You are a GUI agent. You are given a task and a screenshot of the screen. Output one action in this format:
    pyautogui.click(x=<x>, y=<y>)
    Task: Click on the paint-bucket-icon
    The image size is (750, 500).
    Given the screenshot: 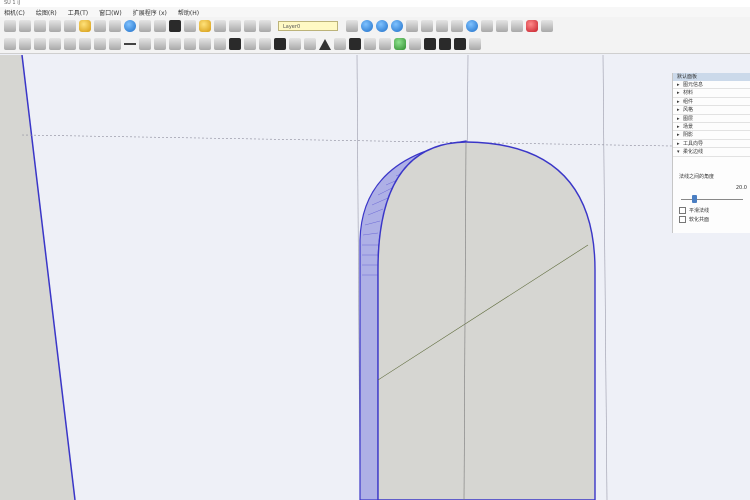 What is the action you would take?
    pyautogui.click(x=40, y=26)
    